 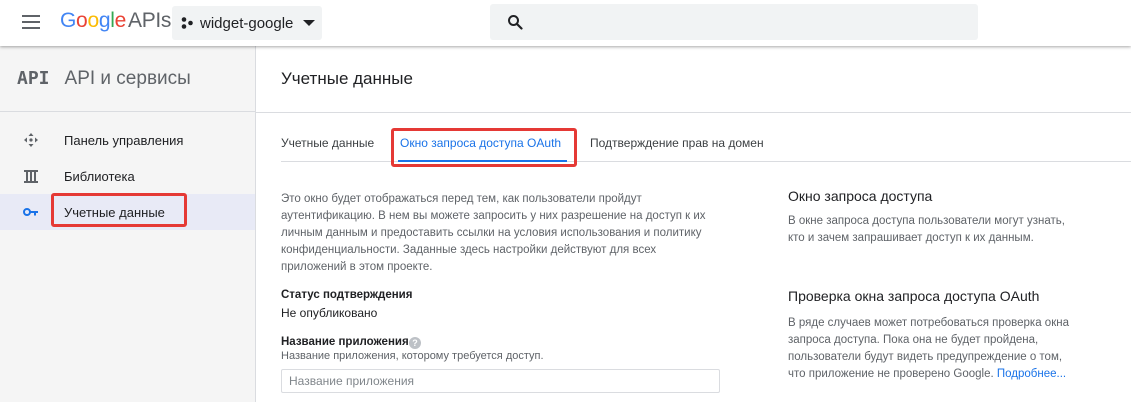 I want to click on active-tab-indicator, so click(x=482, y=161).